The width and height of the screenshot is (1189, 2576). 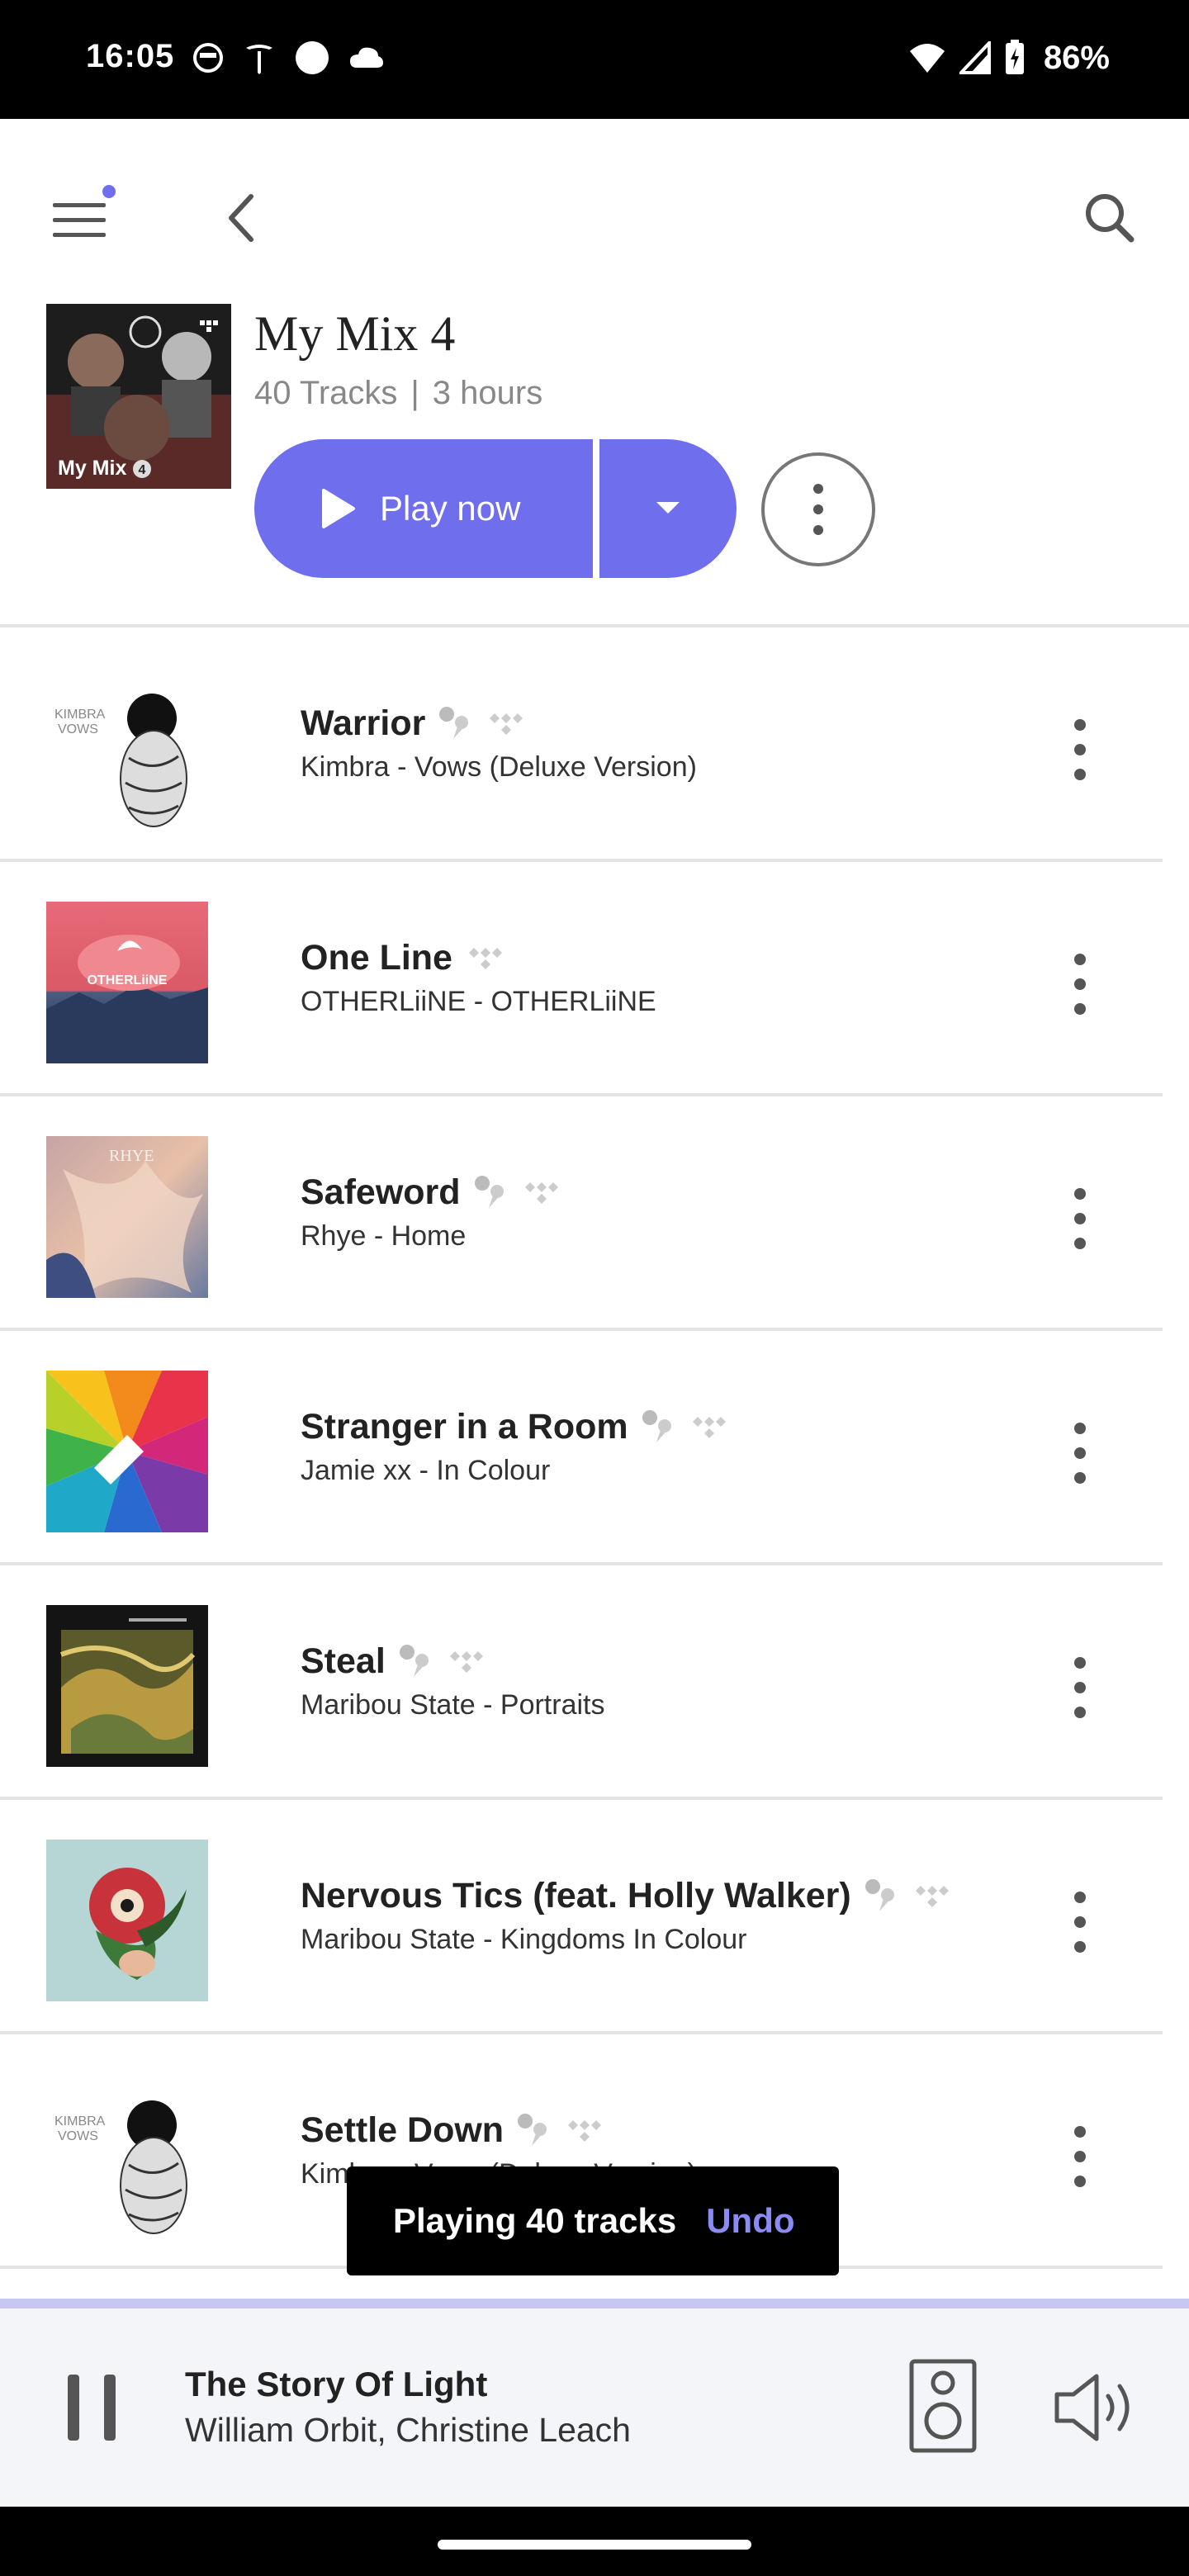 What do you see at coordinates (336, 2384) in the screenshot?
I see `now-playing-title: The Story Of Light` at bounding box center [336, 2384].